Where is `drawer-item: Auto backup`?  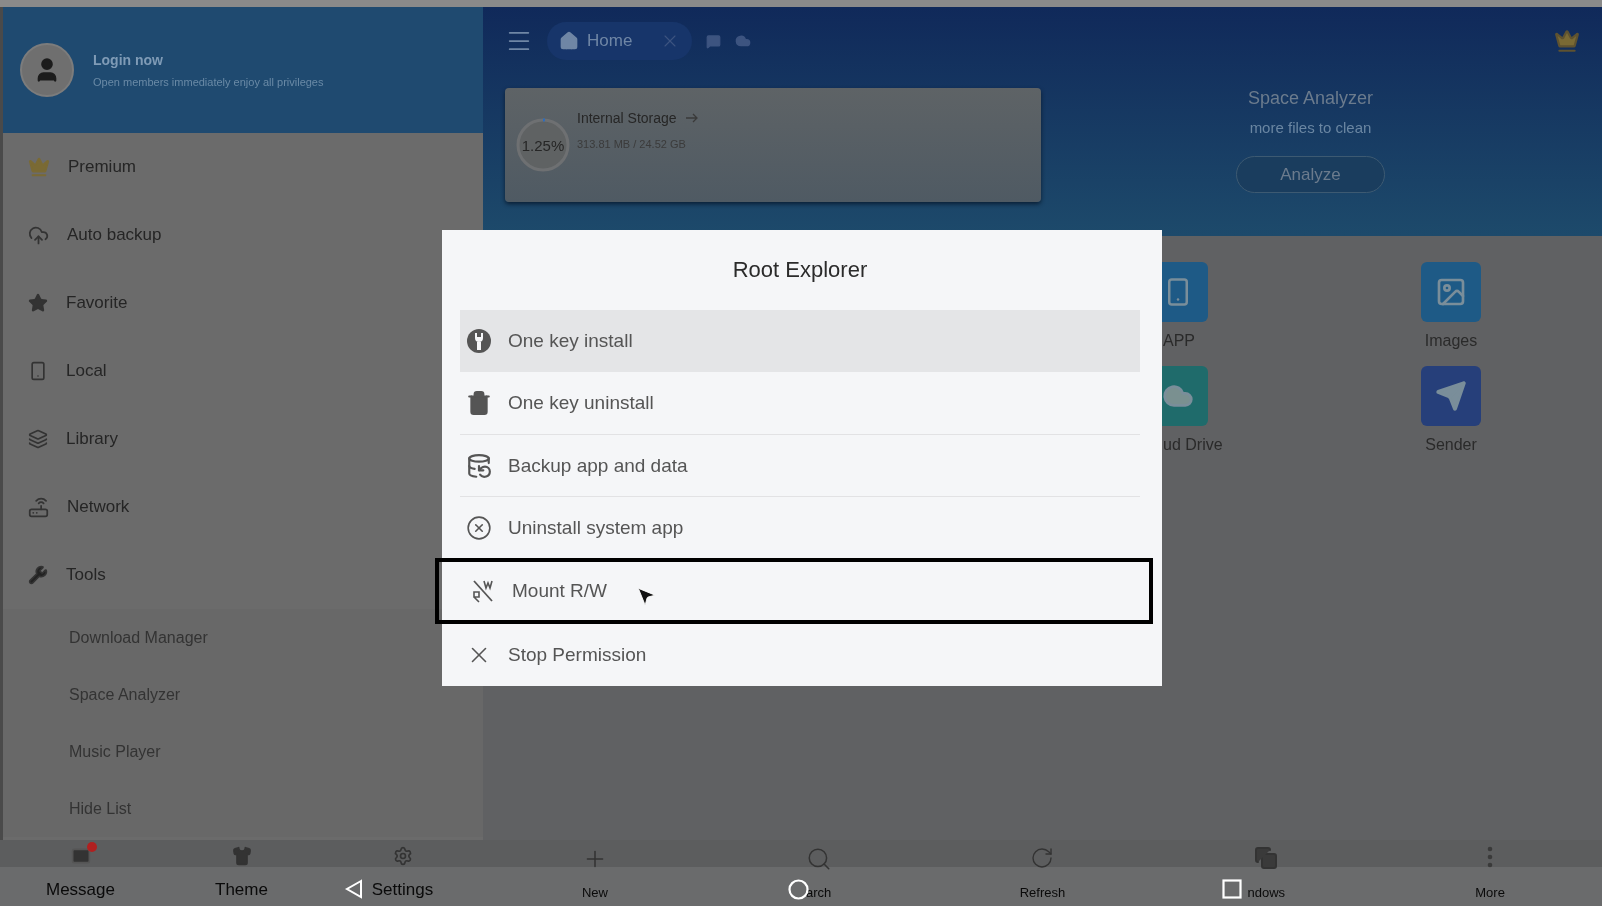
drawer-item: Auto backup is located at coordinates (243, 235).